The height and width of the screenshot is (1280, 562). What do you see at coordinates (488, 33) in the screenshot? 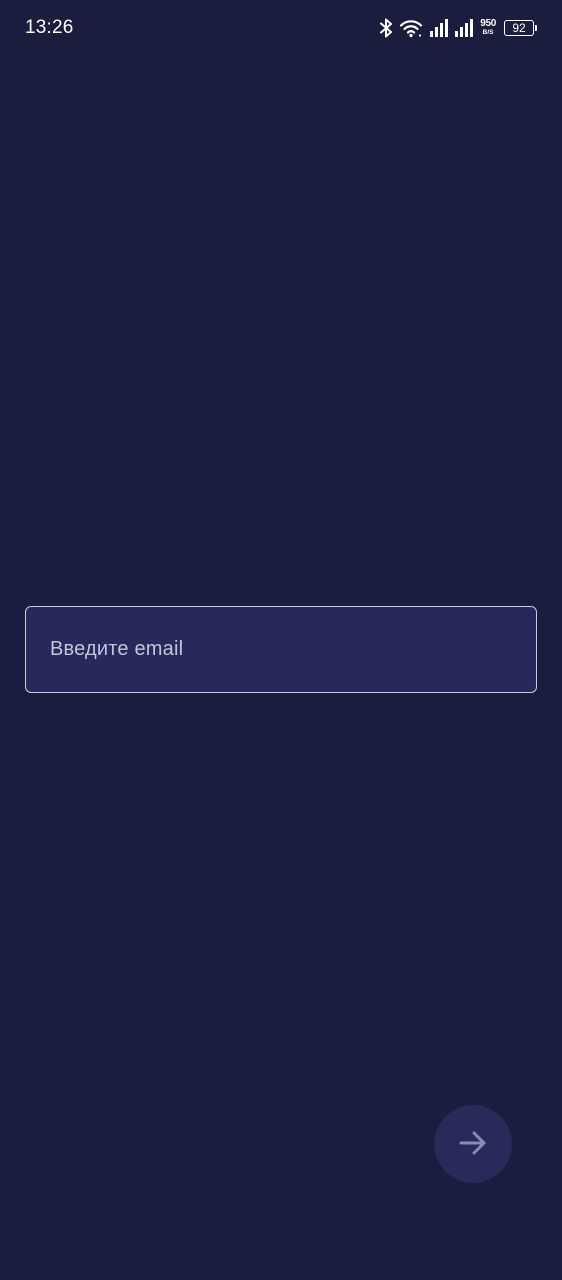
I see `network-speed-unit: B/S` at bounding box center [488, 33].